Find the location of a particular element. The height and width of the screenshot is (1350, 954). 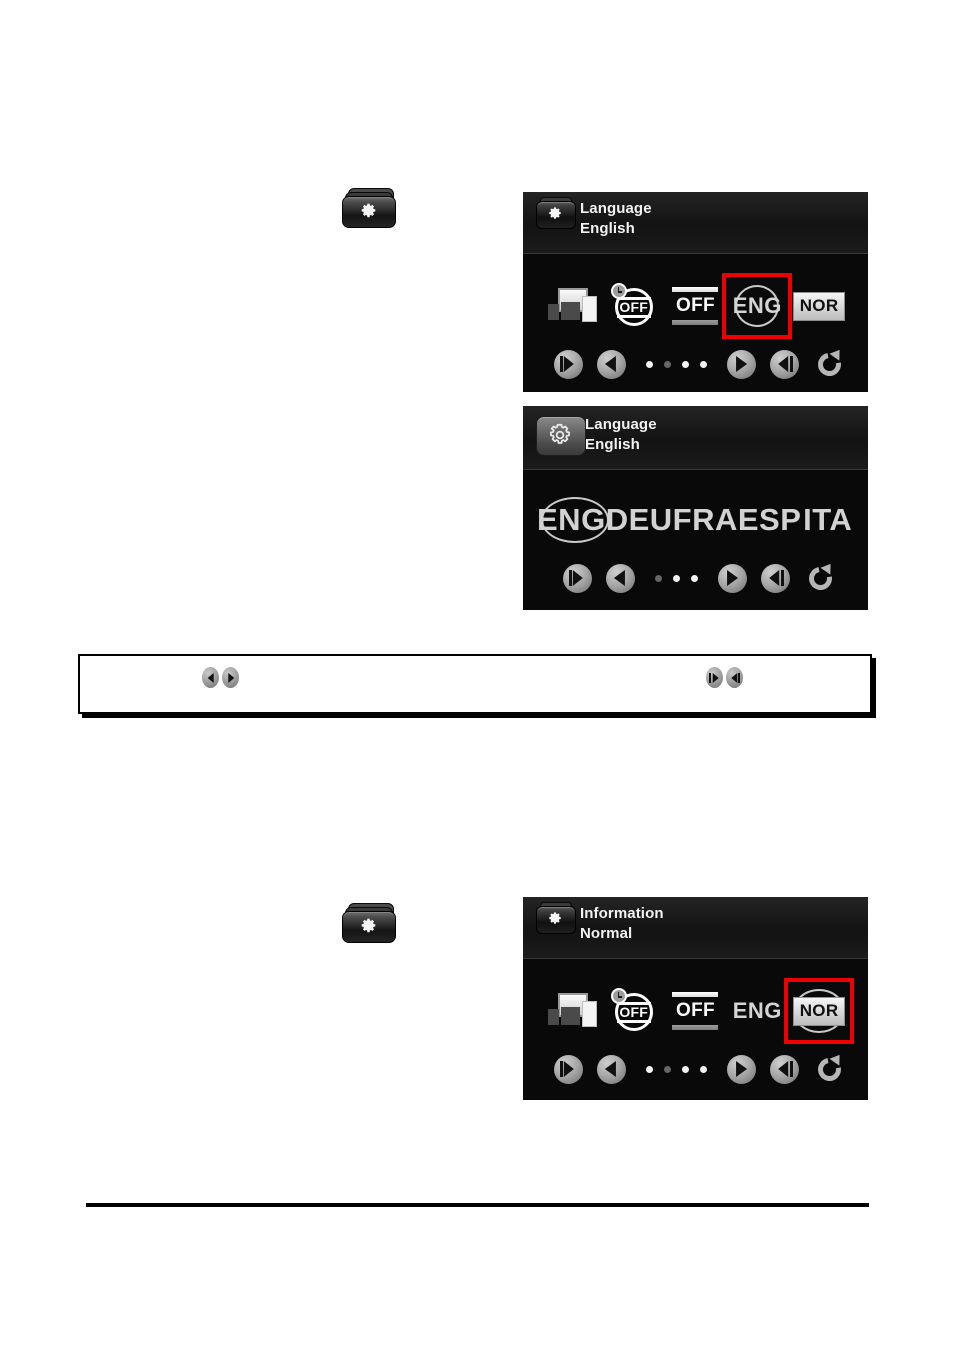

panel-header: Information Normal is located at coordinates (695, 928).